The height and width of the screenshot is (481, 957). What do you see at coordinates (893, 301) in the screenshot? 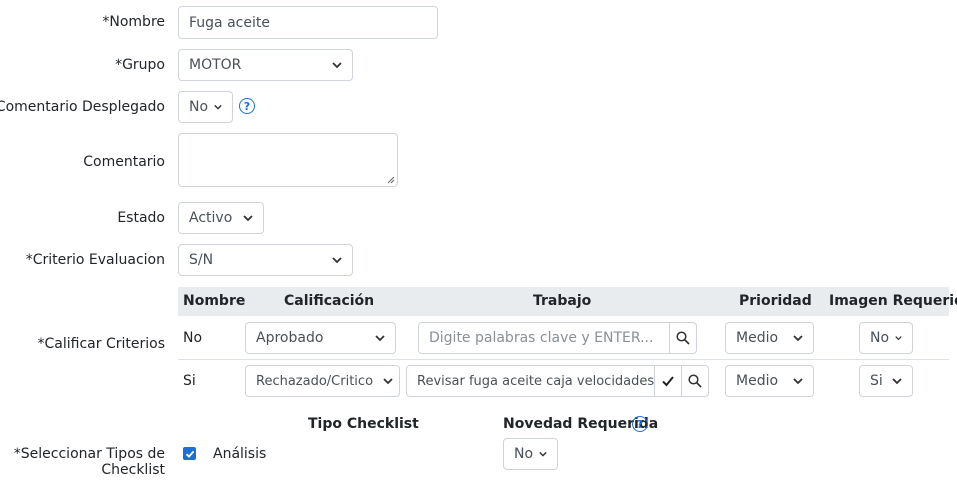
I see `header-imagen-requerida: Imagen Requerida` at bounding box center [893, 301].